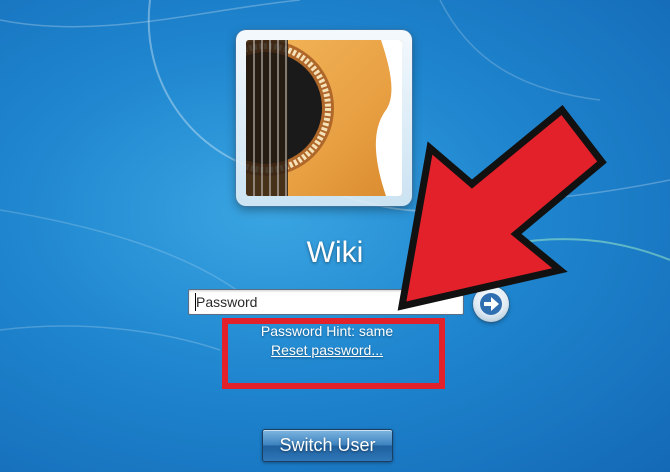 This screenshot has height=472, width=670. Describe the element at coordinates (327, 445) in the screenshot. I see `switch-user-button: Switch User` at that location.